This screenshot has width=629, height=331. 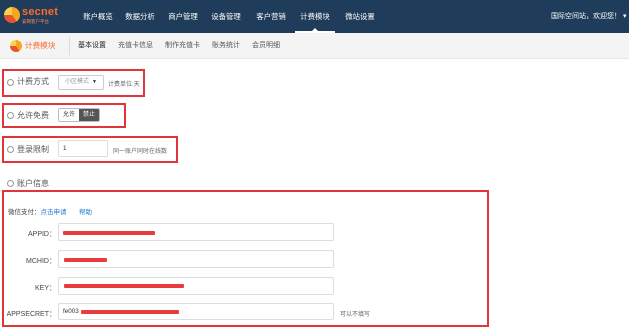 What do you see at coordinates (69, 115) in the screenshot?
I see `toggle-allow: 允许` at bounding box center [69, 115].